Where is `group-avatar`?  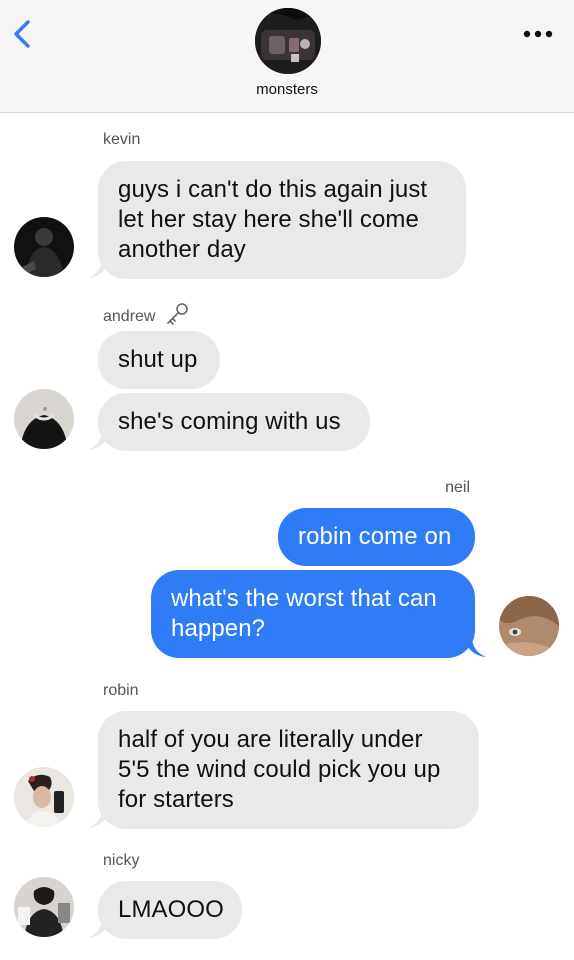 group-avatar is located at coordinates (288, 41).